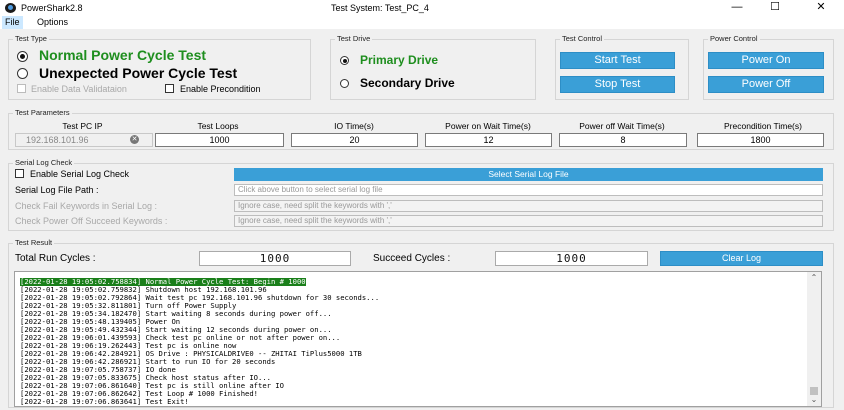 Image resolution: width=844 pixels, height=410 pixels. Describe the element at coordinates (821, 8) in the screenshot. I see `close-button: ✕` at that location.